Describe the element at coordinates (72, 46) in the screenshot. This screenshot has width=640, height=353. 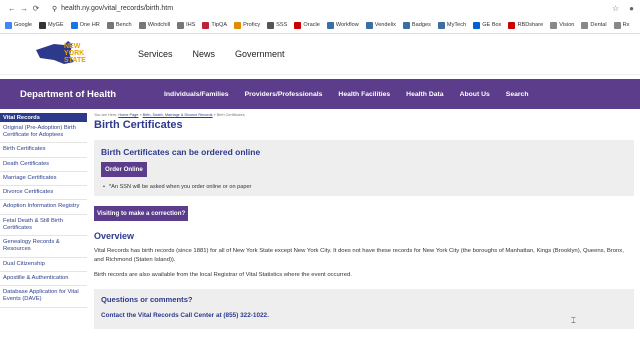
I see `svg-text: NEW` at that location.